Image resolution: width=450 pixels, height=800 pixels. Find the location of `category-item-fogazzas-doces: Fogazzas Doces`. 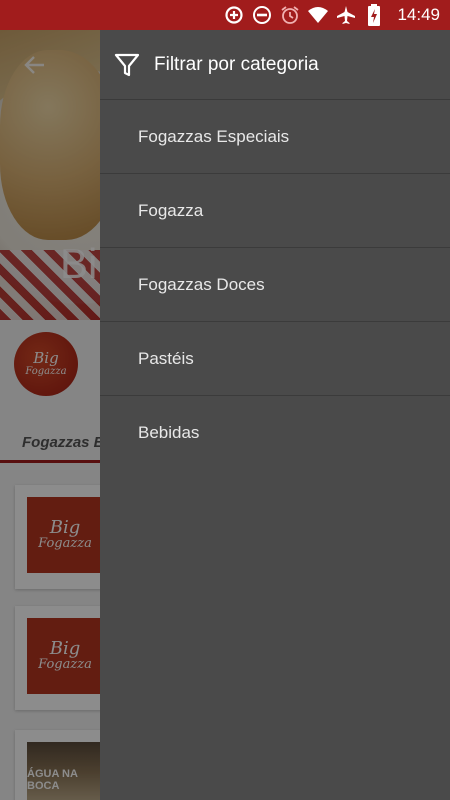

category-item-fogazzas-doces: Fogazzas Doces is located at coordinates (275, 285).